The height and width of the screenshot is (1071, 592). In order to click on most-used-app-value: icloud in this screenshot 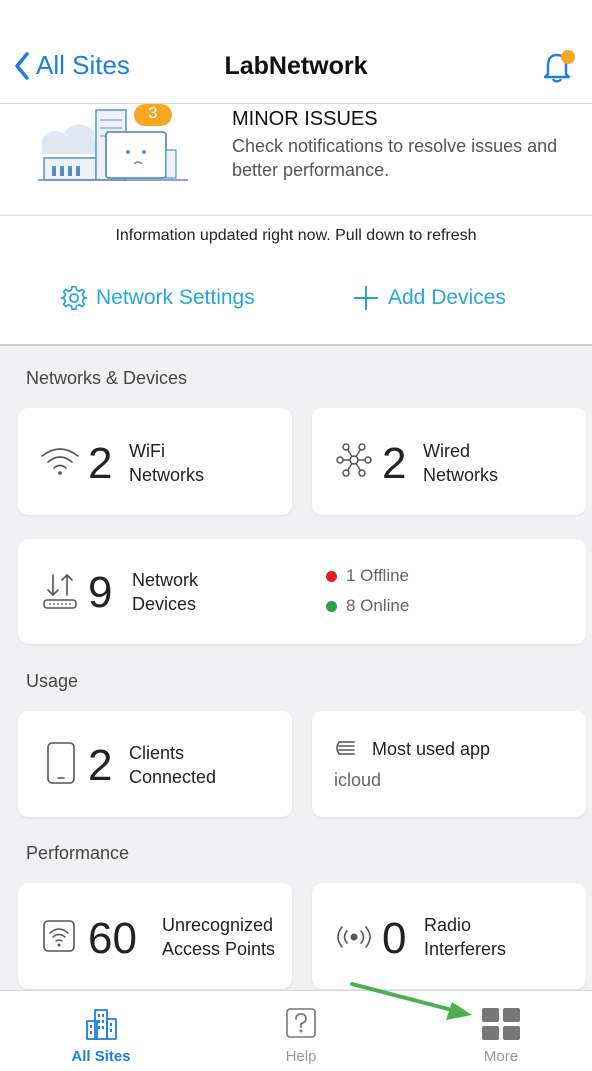, I will do `click(358, 780)`.